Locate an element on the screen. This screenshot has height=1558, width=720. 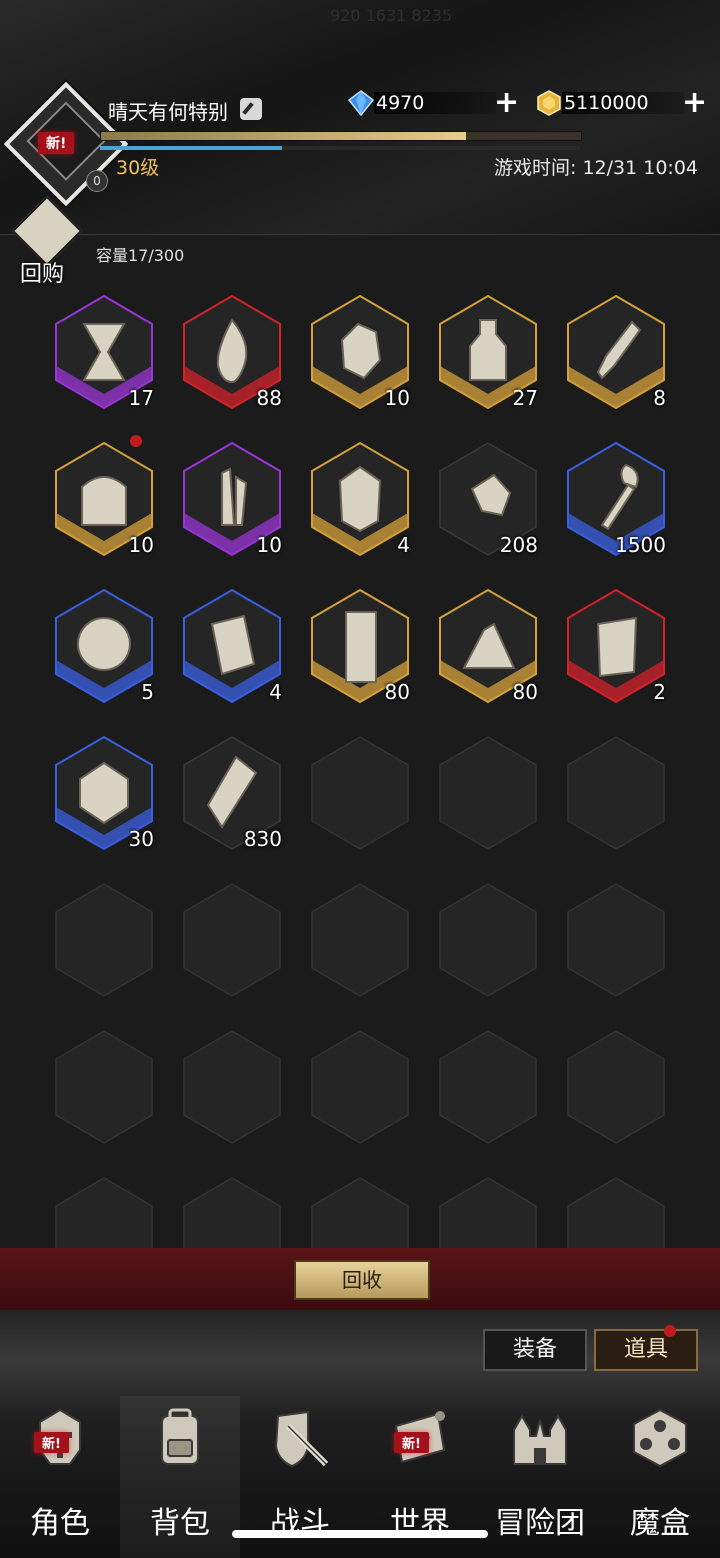
inventory-item-flame: 88 is located at coordinates (232, 352).